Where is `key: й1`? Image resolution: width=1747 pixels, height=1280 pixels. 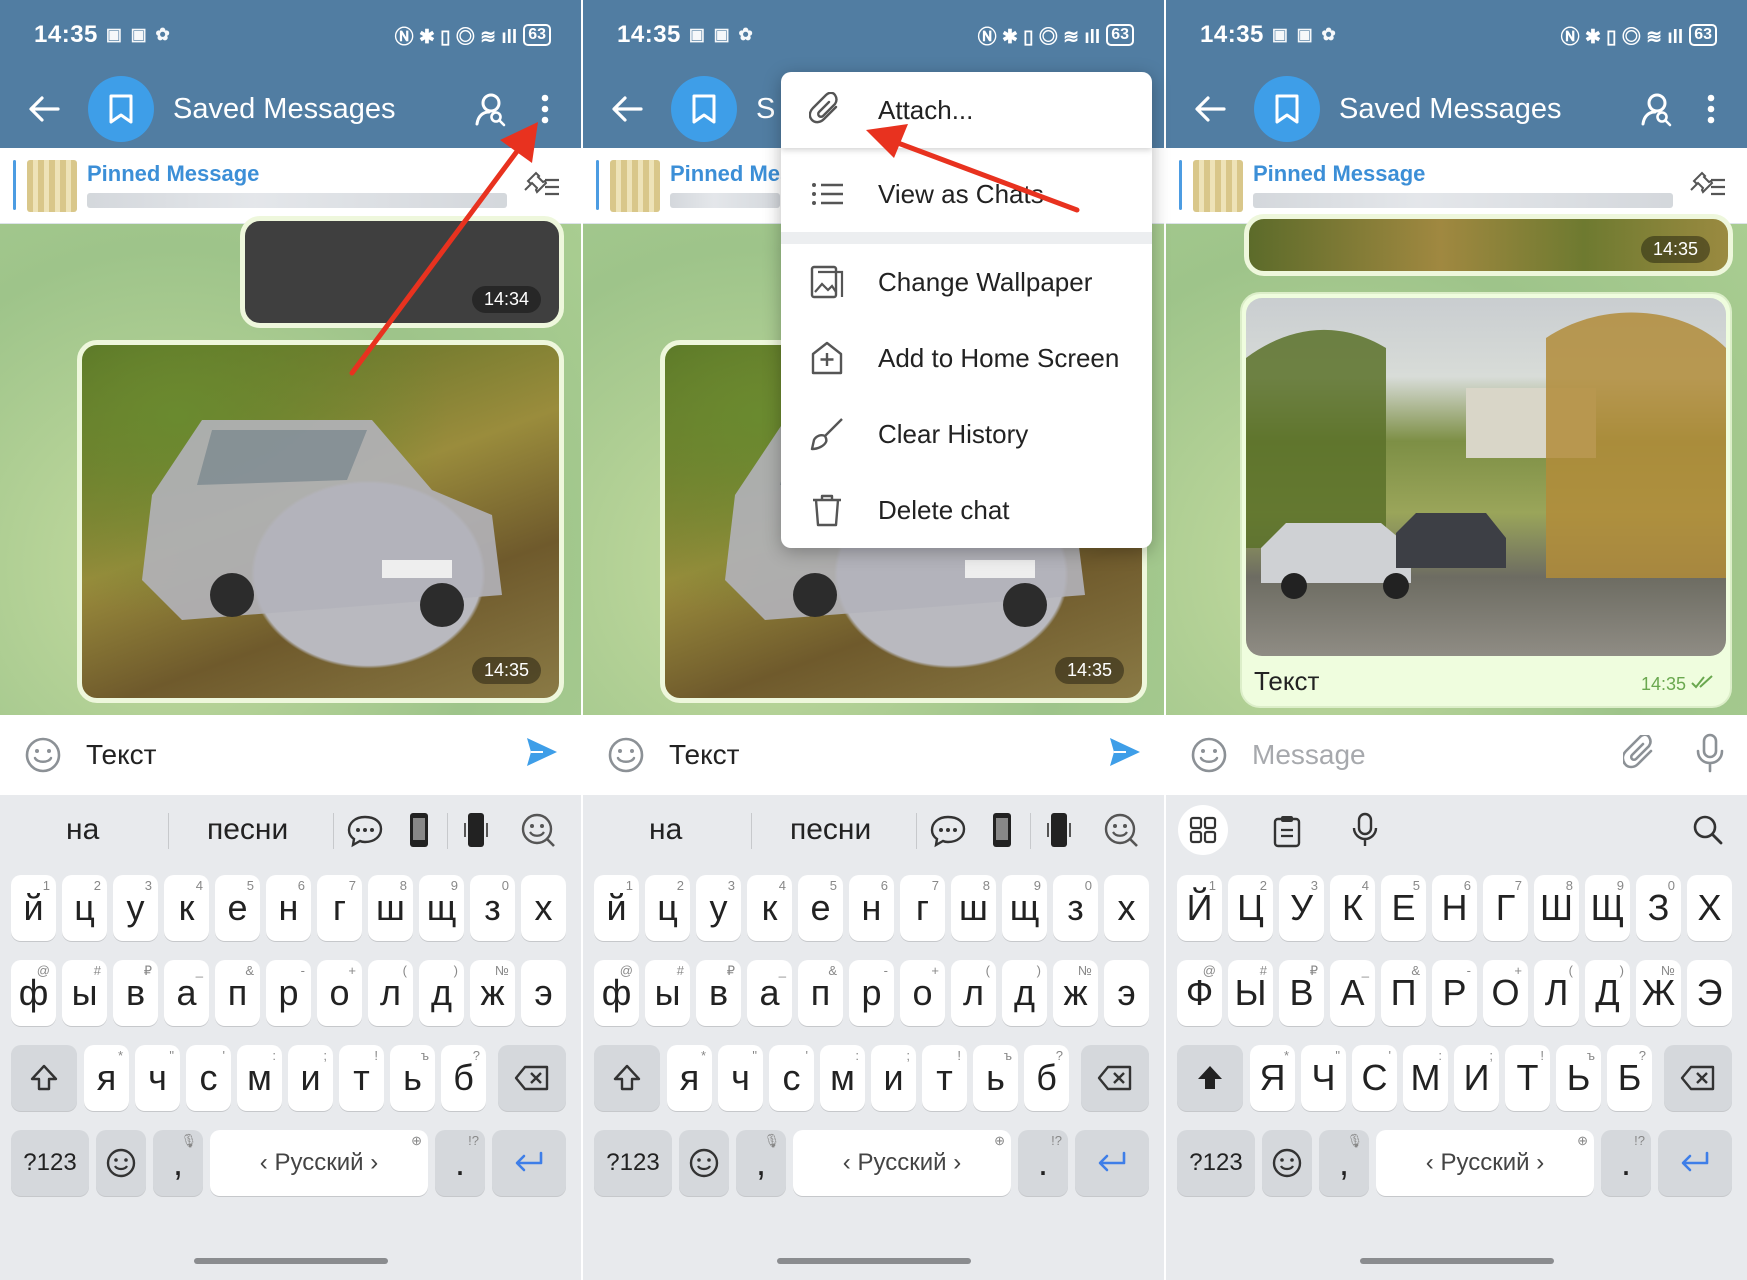
key: й1 is located at coordinates (33, 908).